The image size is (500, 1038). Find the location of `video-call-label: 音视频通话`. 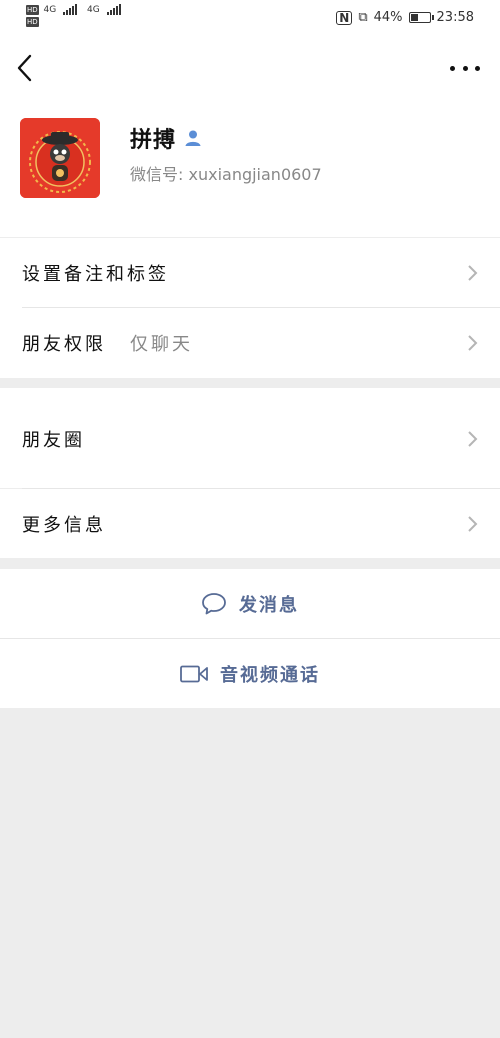

video-call-label: 音视频通话 is located at coordinates (270, 675).